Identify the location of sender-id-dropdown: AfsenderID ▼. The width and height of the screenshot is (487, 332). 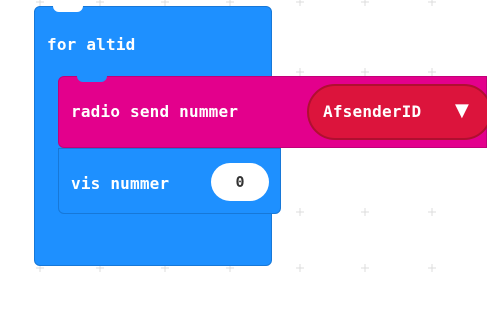
(397, 112).